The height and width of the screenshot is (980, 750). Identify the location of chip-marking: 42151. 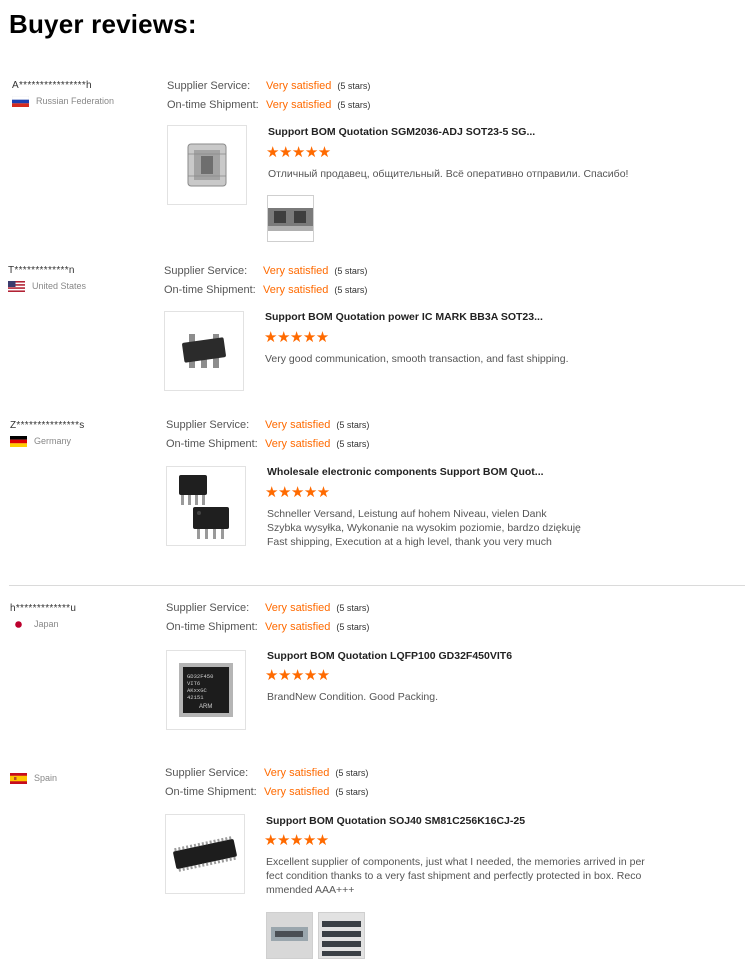
(195, 697).